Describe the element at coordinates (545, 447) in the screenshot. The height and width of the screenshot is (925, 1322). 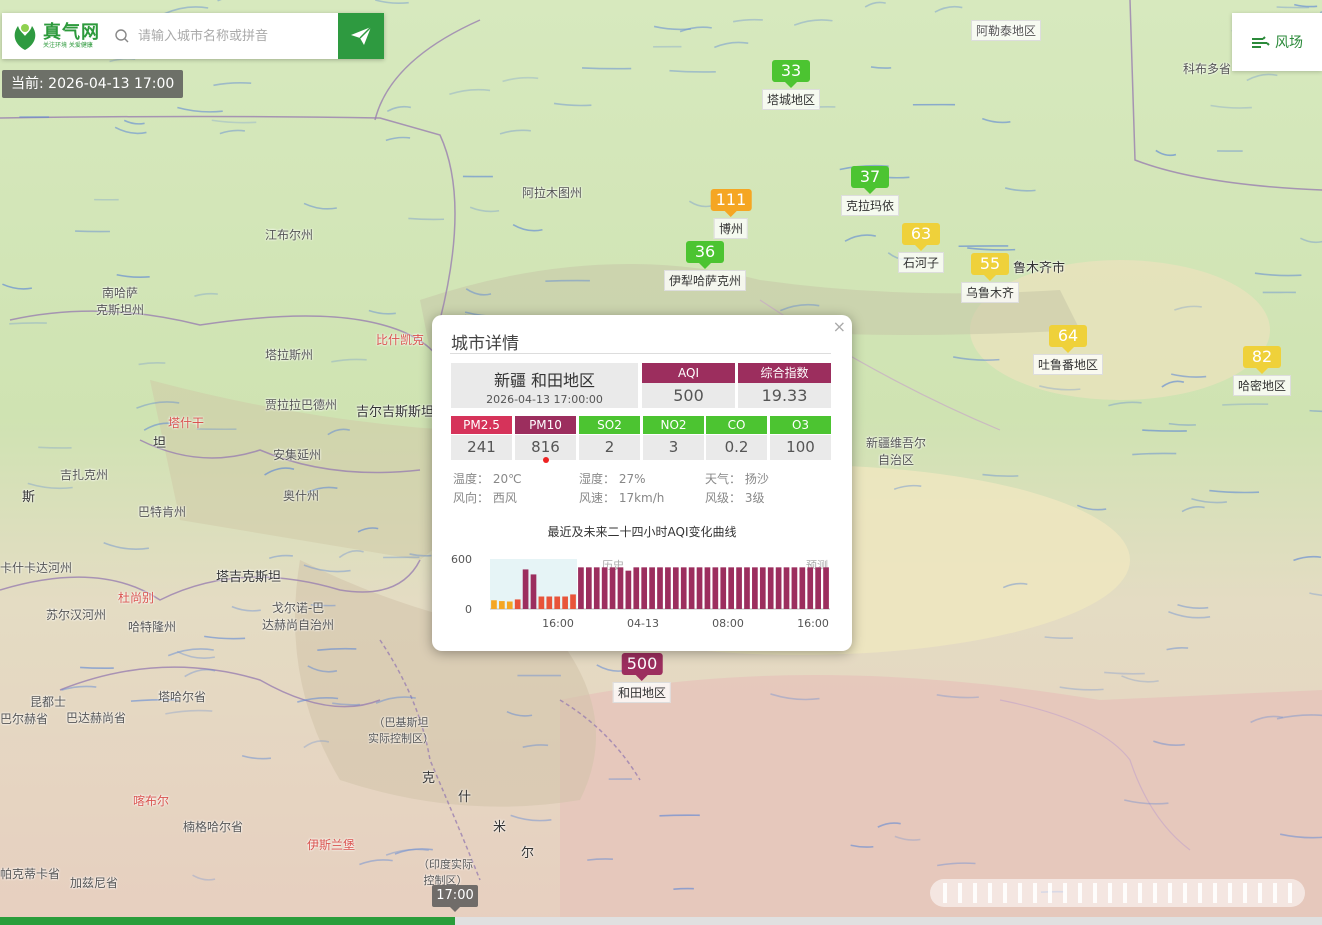
I see `pollutant-value: 816` at that location.